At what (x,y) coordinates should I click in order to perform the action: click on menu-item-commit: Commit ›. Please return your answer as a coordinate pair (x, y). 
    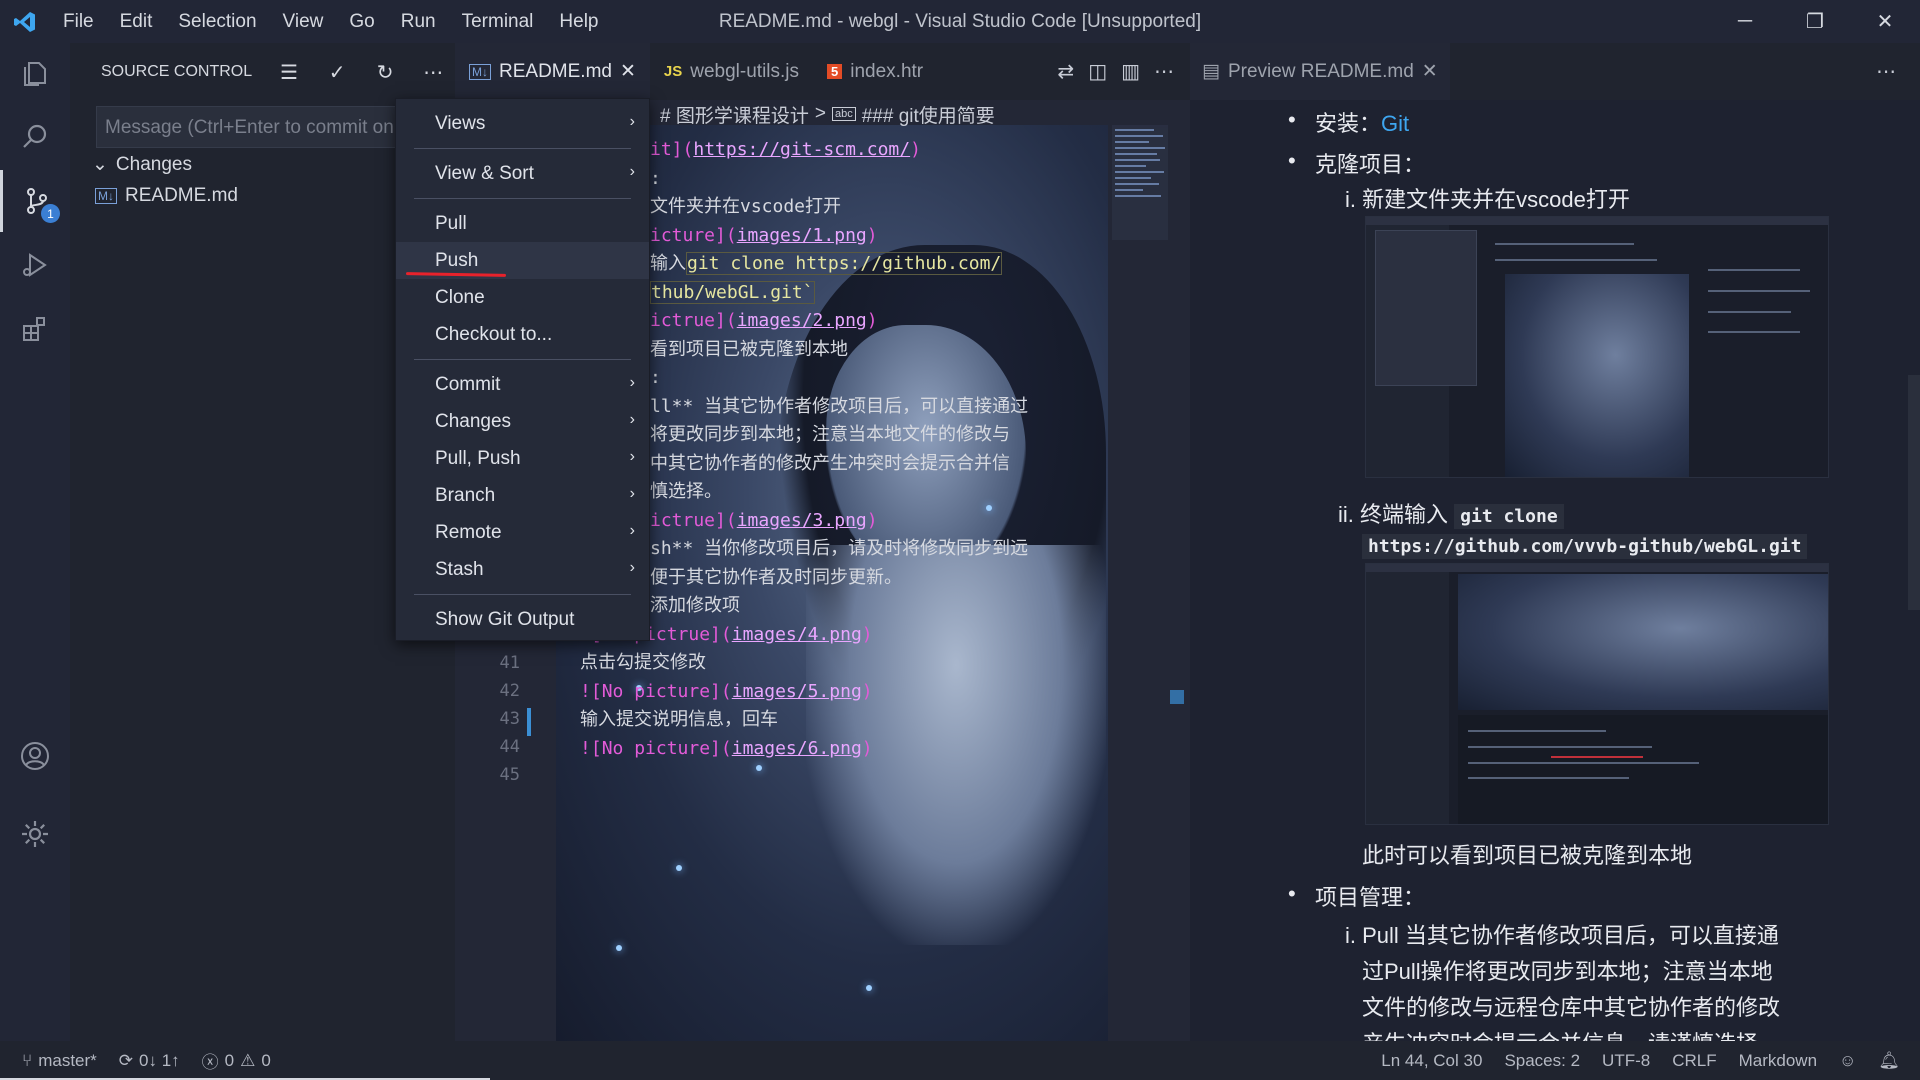
    Looking at the image, I should click on (522, 384).